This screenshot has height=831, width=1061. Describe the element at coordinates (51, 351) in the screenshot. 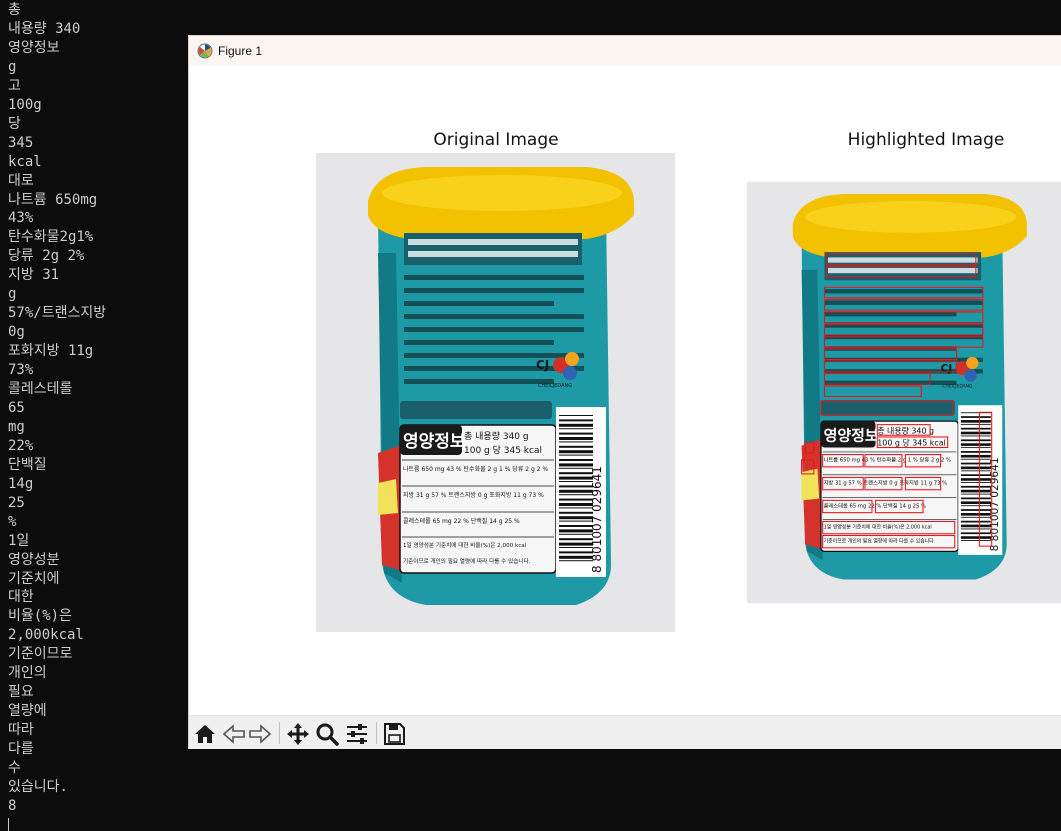

I see `terminal-line: 포화지방 11g` at that location.